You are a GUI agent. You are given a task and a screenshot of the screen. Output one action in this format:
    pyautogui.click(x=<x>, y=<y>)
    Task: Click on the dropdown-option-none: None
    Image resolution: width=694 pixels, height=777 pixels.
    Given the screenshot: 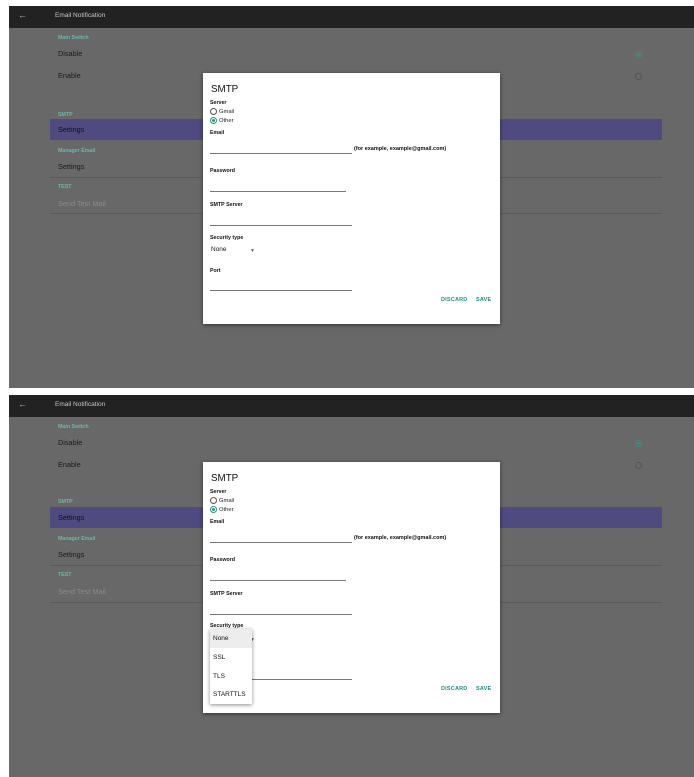 What is the action you would take?
    pyautogui.click(x=231, y=638)
    